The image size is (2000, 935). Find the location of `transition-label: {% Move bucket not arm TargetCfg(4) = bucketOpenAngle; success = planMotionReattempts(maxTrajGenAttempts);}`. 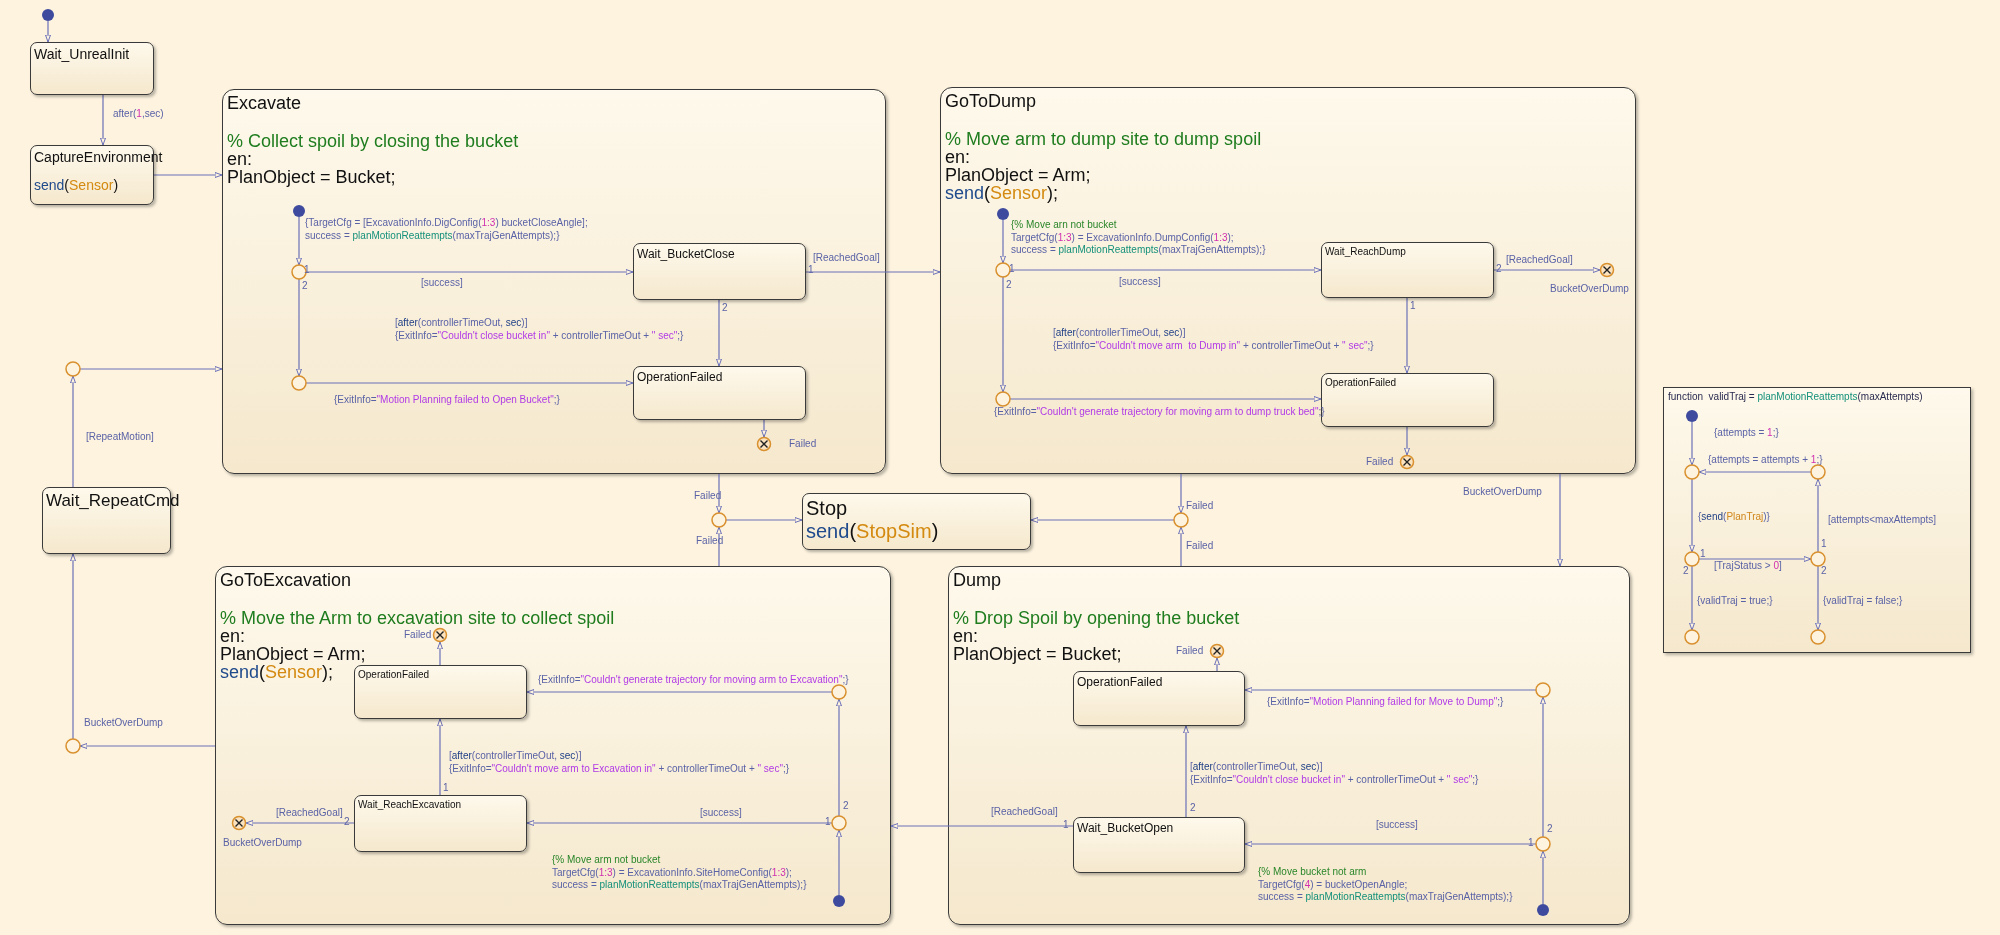

transition-label: {% Move bucket not arm TargetCfg(4) = bucketOpenAngle; success = planMotionReattempts(maxTrajGenAttempts);} is located at coordinates (1385, 885).